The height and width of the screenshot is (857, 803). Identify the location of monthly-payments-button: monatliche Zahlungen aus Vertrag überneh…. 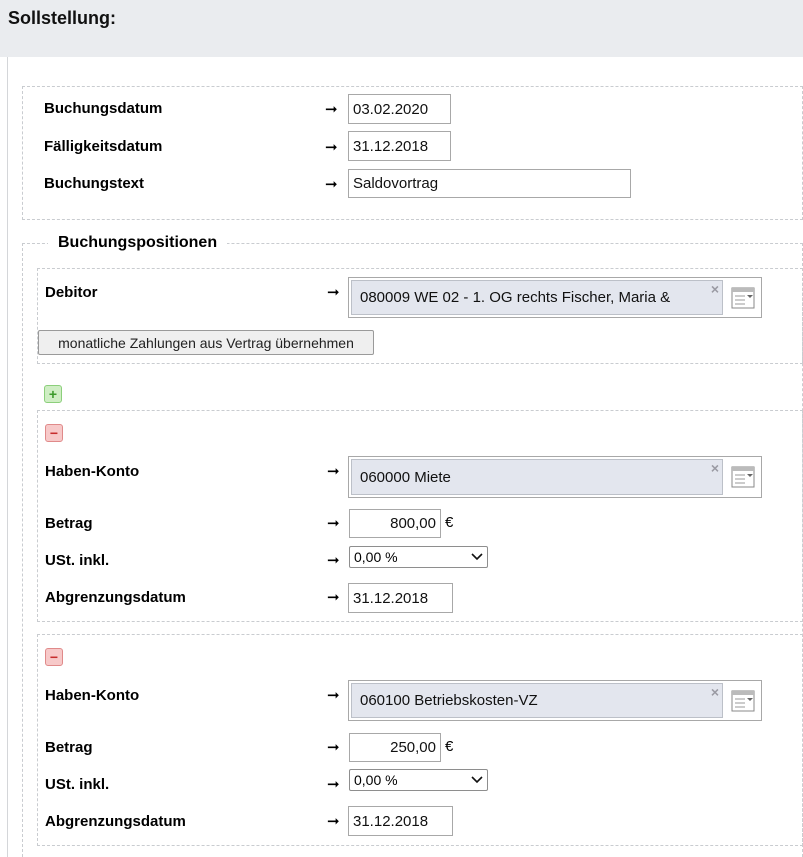
(206, 342).